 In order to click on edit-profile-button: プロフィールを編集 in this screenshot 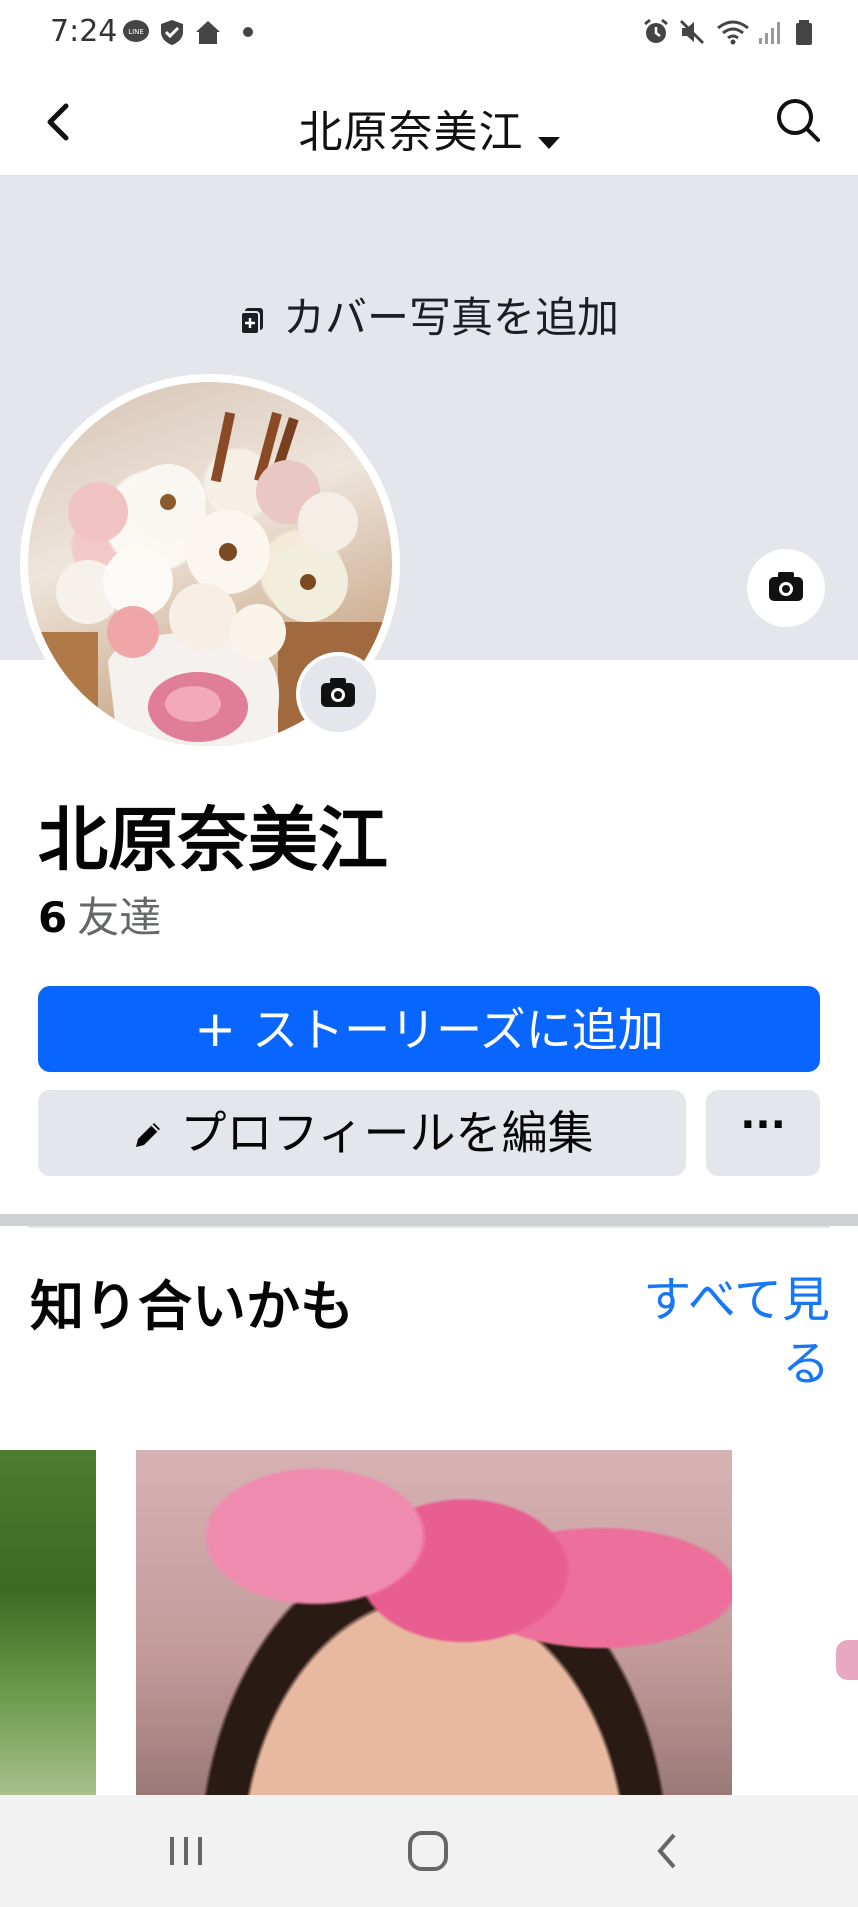, I will do `click(362, 1133)`.